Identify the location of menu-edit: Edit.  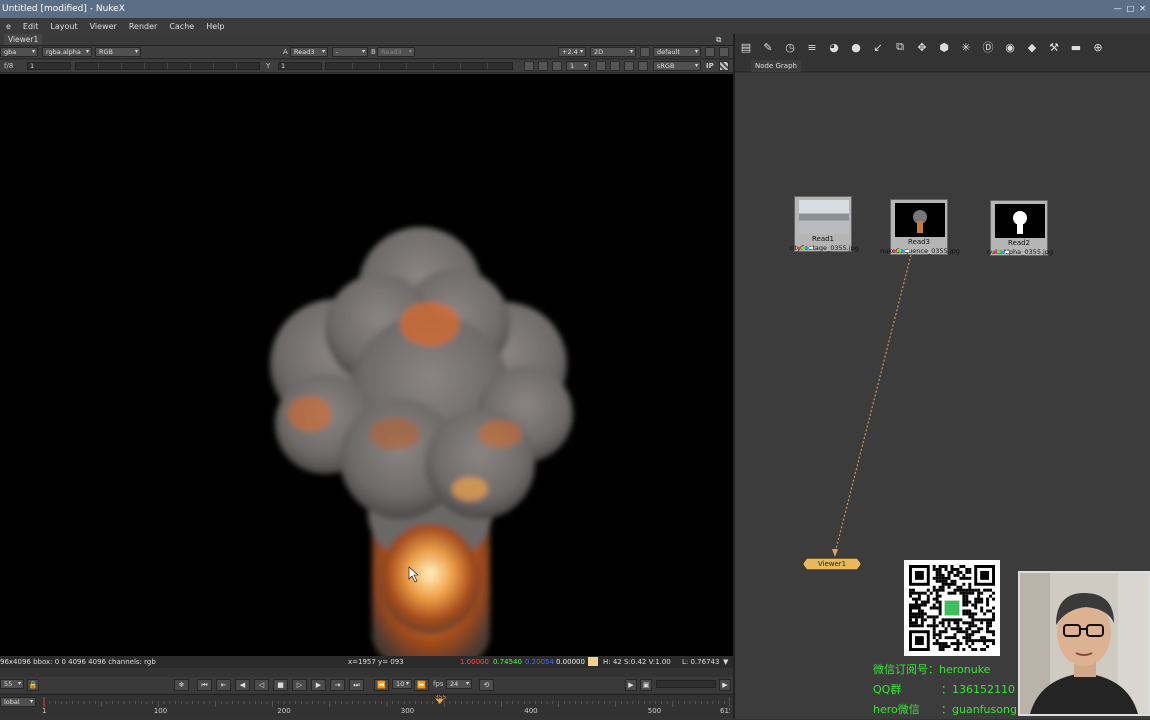
(31, 26).